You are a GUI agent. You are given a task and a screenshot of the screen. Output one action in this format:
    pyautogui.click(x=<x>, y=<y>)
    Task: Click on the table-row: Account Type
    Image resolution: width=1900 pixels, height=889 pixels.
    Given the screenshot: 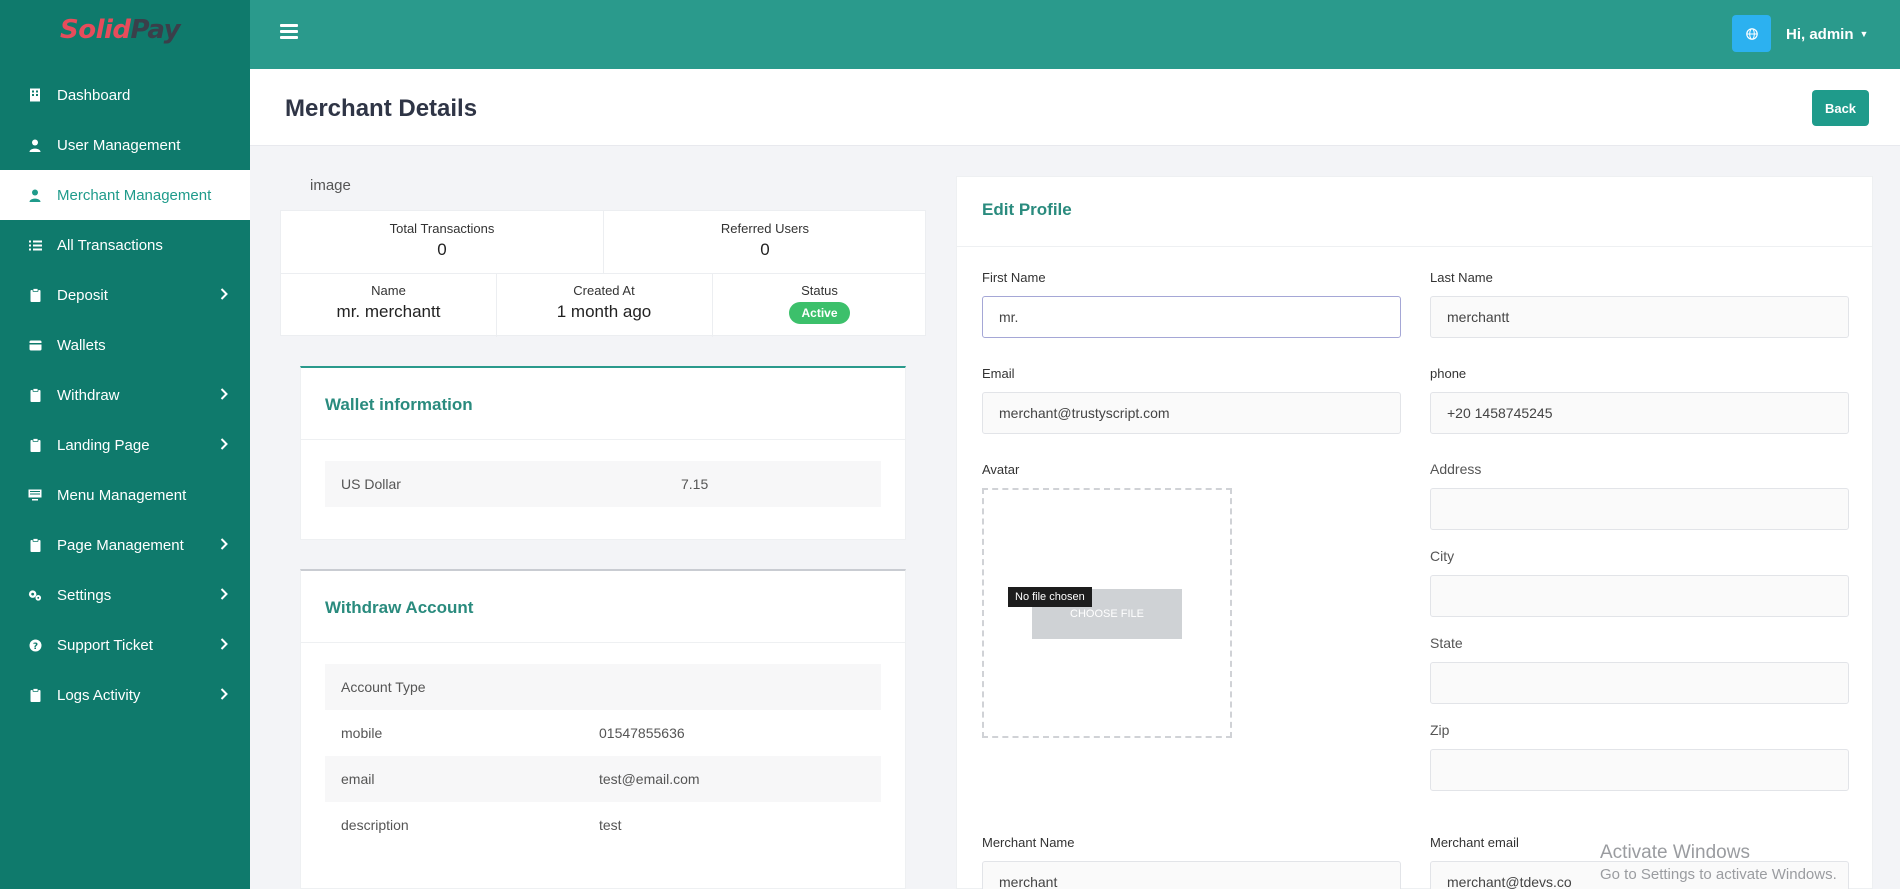 What is the action you would take?
    pyautogui.click(x=603, y=687)
    